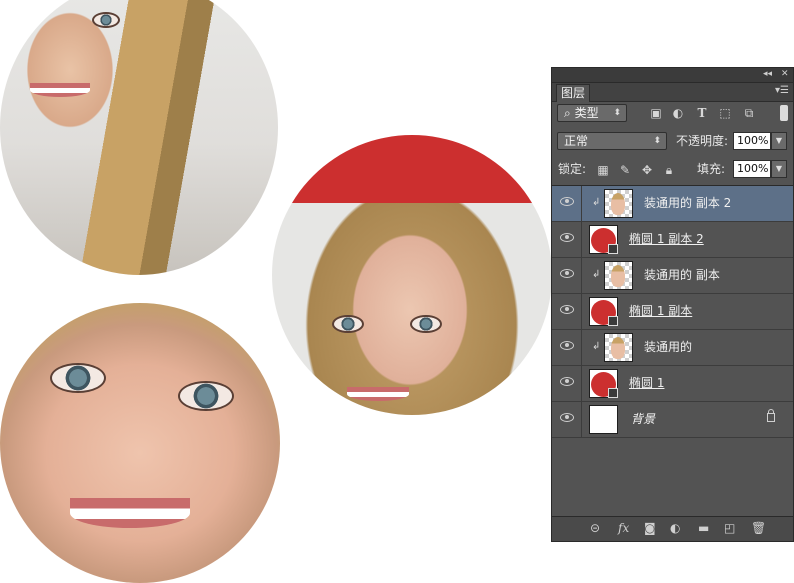  I want to click on search-icon: ⌕, so click(567, 113).